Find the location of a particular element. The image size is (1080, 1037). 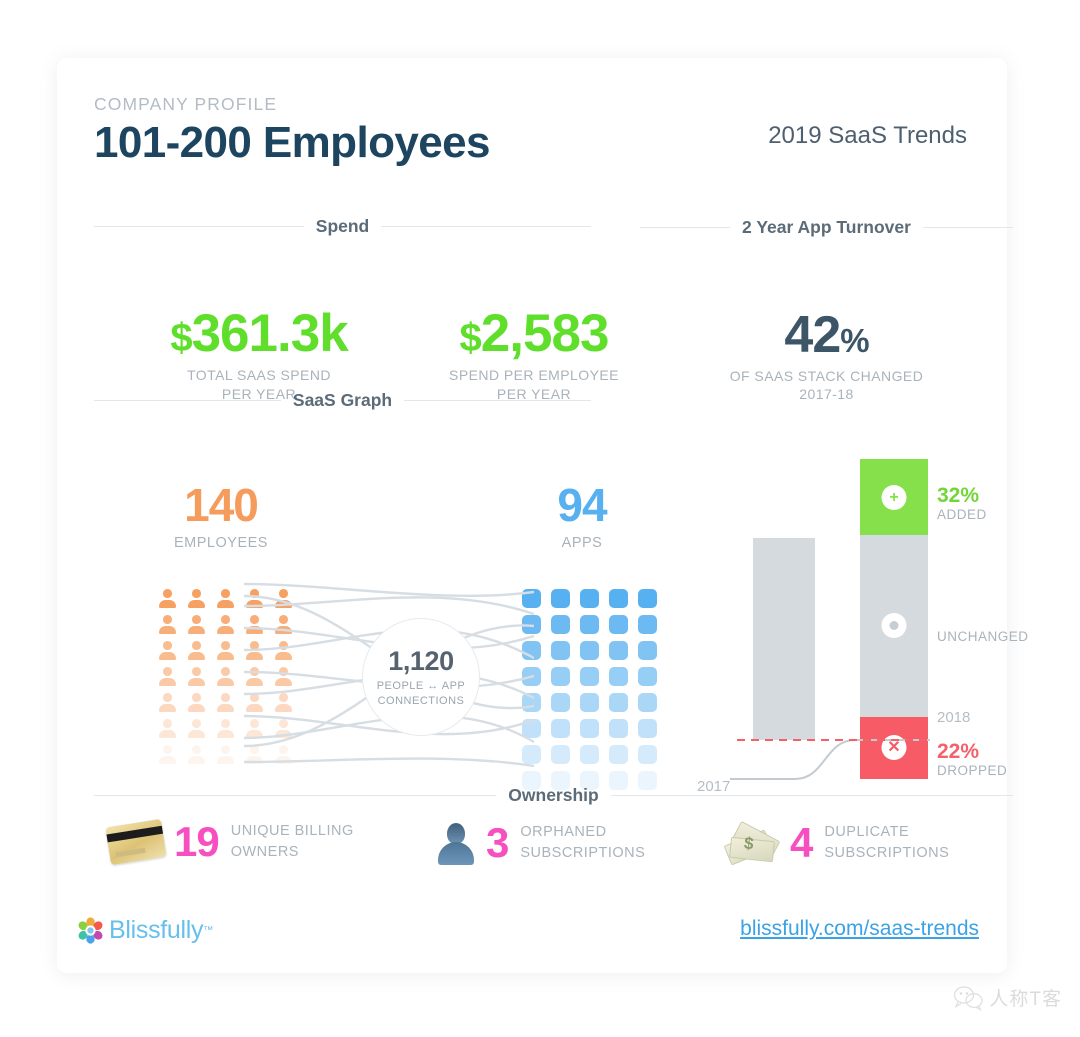

label-line-1: ORPHANED is located at coordinates (563, 831).